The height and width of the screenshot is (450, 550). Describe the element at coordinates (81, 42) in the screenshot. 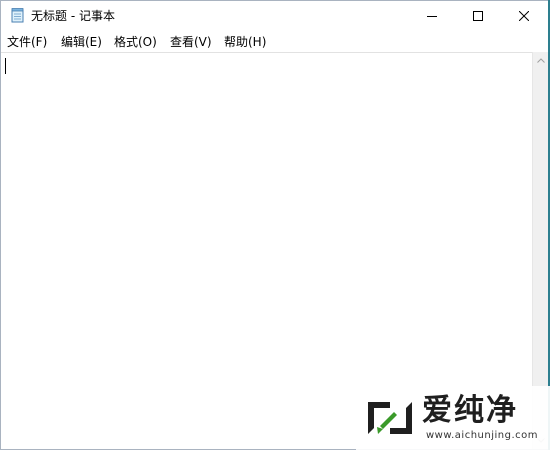

I see `menu-edit: 编辑(E)` at that location.